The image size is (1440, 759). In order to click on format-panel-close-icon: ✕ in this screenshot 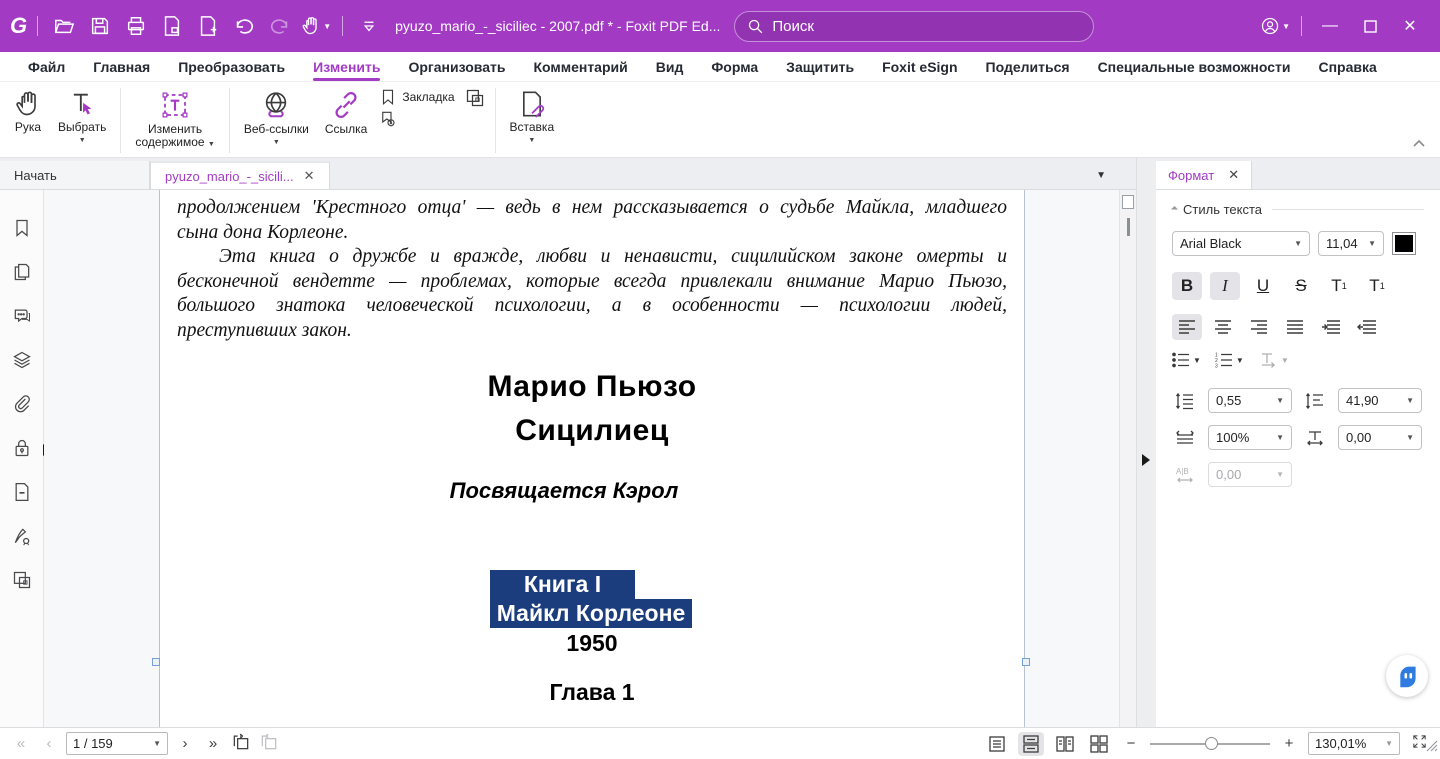, I will do `click(1233, 175)`.